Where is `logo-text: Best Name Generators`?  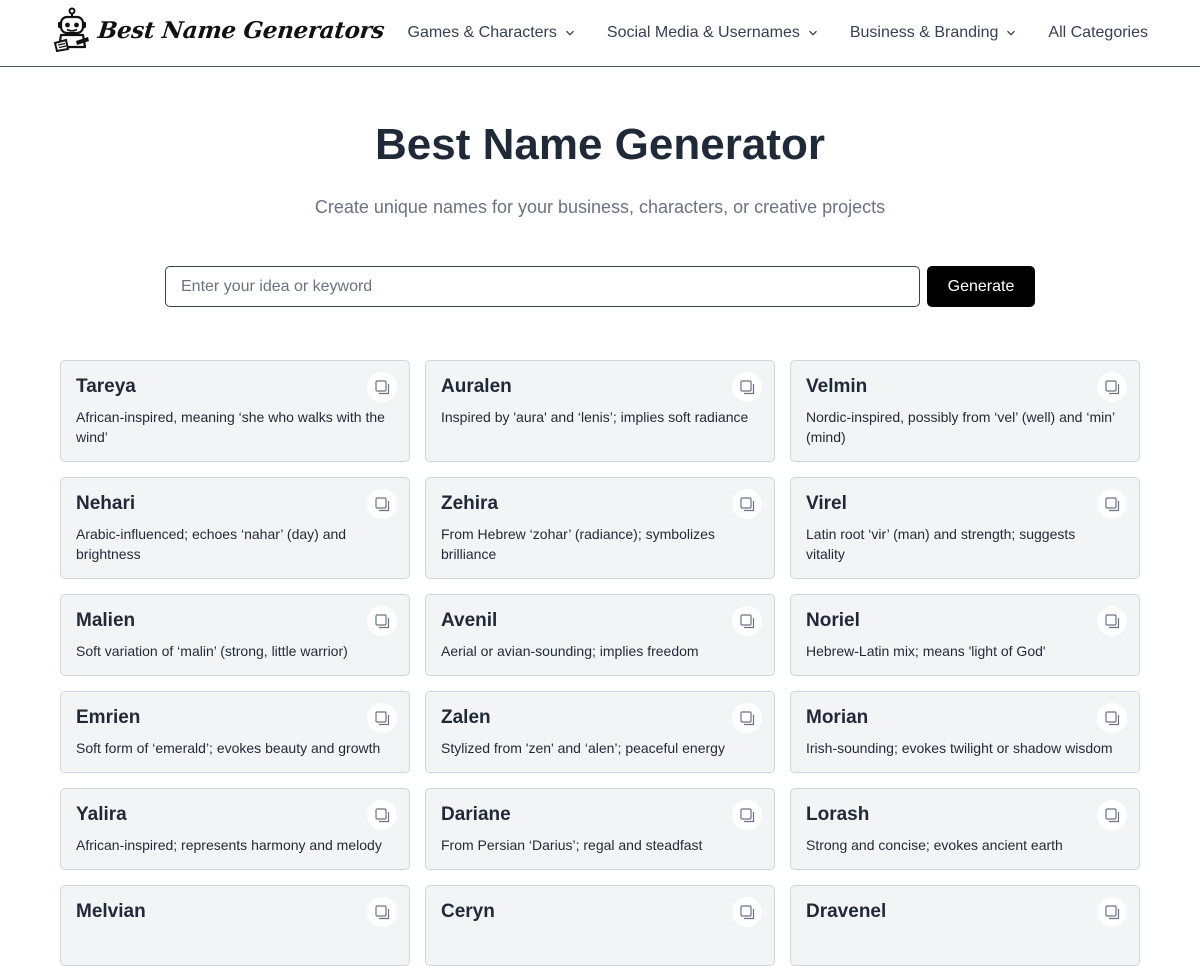
logo-text: Best Name Generators is located at coordinates (241, 30).